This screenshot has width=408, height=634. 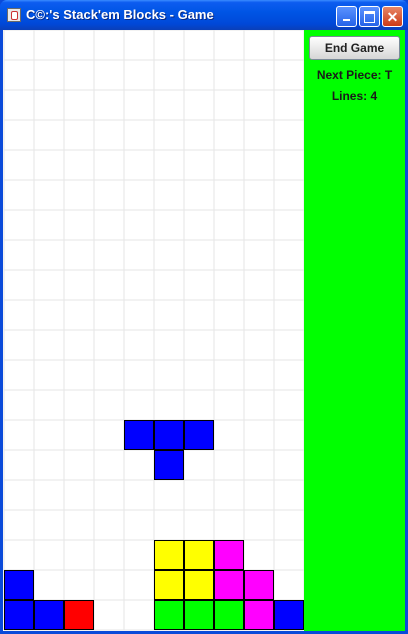 What do you see at coordinates (354, 96) in the screenshot?
I see `lines-count-label: Lines: 4` at bounding box center [354, 96].